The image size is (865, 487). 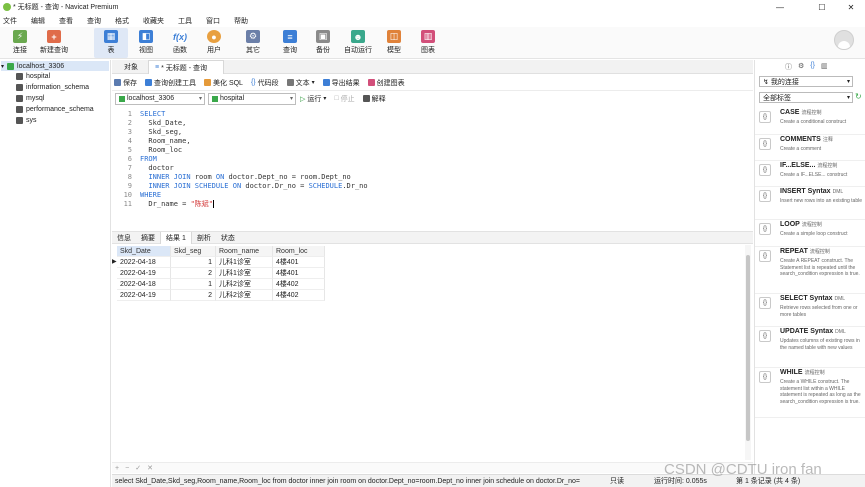 I want to click on grid-scrollbar, so click(x=748, y=352).